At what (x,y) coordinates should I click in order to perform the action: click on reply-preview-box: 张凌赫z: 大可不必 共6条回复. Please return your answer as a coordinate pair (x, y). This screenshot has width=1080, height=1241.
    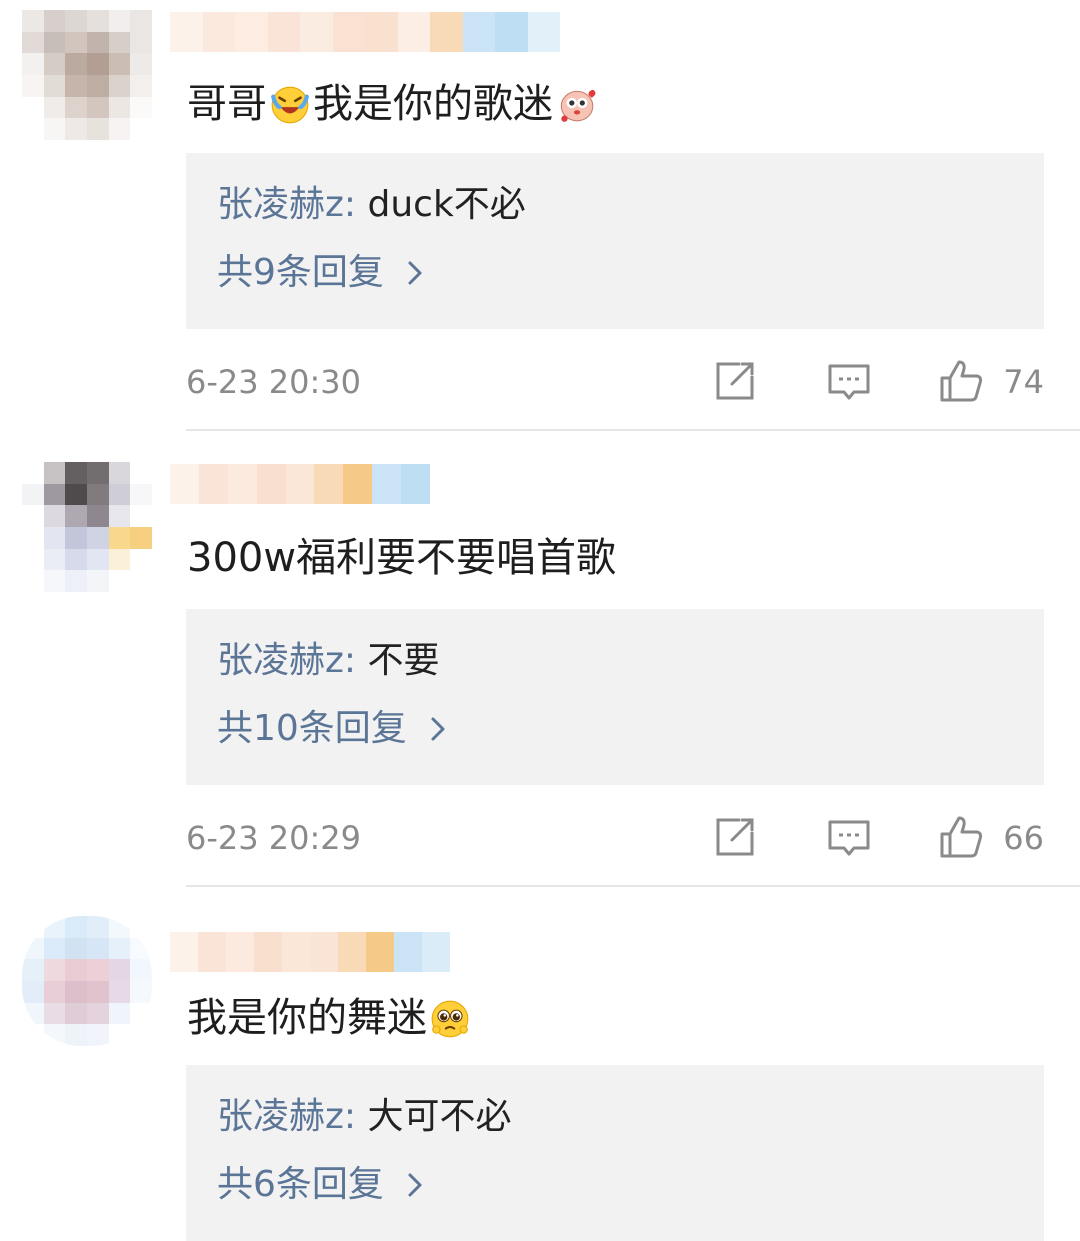
    Looking at the image, I should click on (615, 1153).